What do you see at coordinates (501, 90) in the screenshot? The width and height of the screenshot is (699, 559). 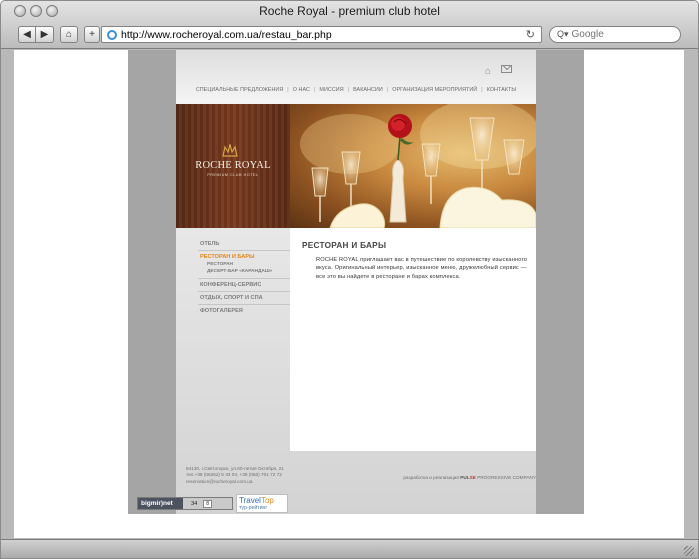 I see `nav-contacts: КОНТАКТЫ` at bounding box center [501, 90].